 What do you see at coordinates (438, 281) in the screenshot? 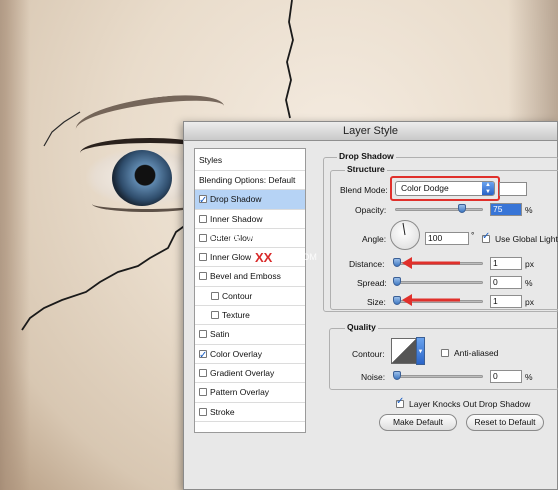
I see `spread-slider` at bounding box center [438, 281].